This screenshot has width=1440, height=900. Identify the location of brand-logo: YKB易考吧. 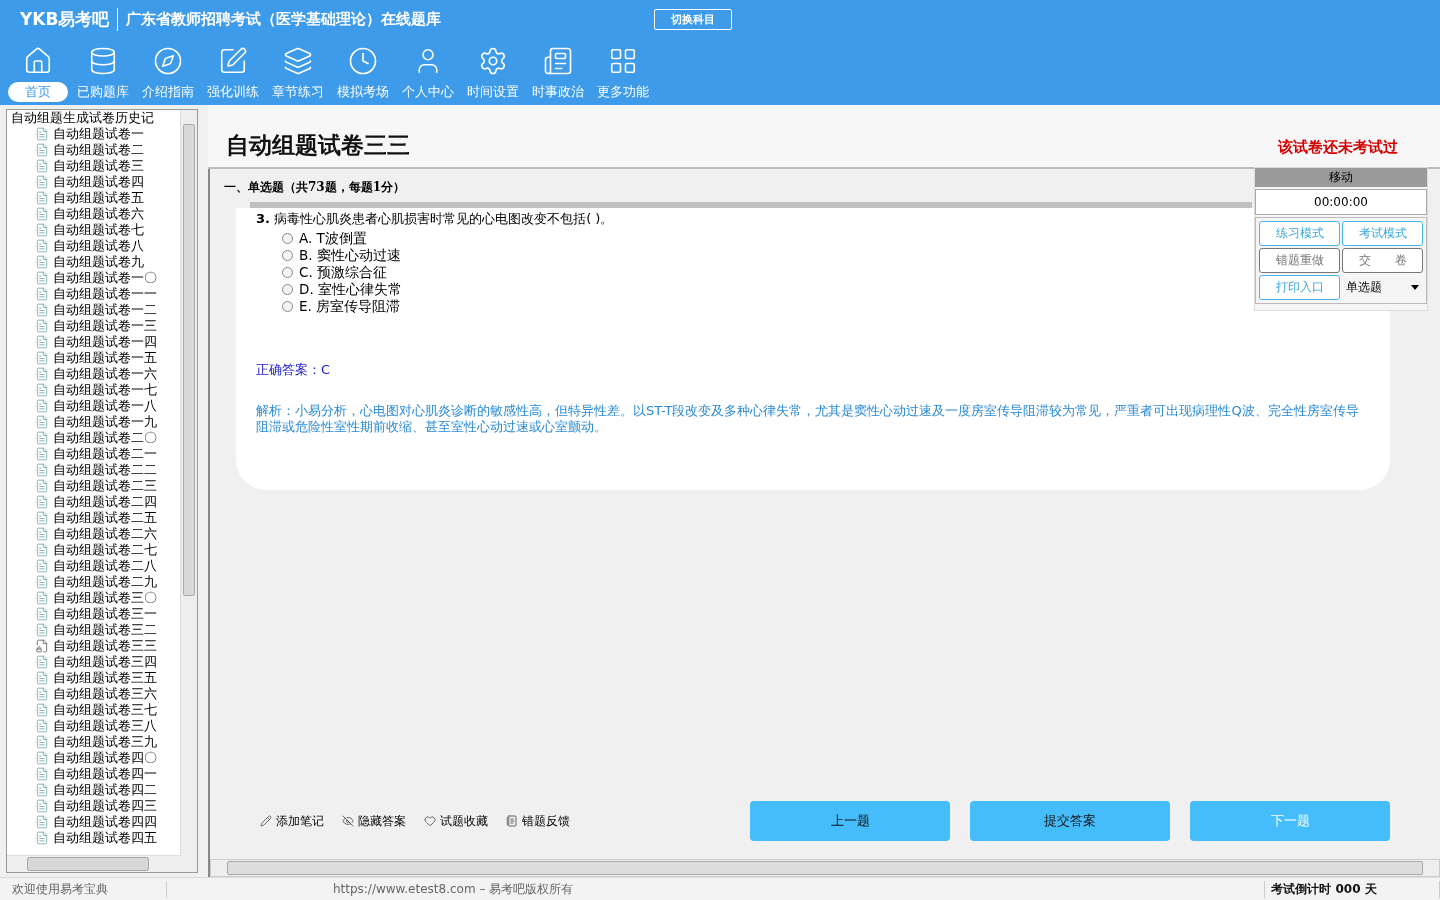
(69, 19).